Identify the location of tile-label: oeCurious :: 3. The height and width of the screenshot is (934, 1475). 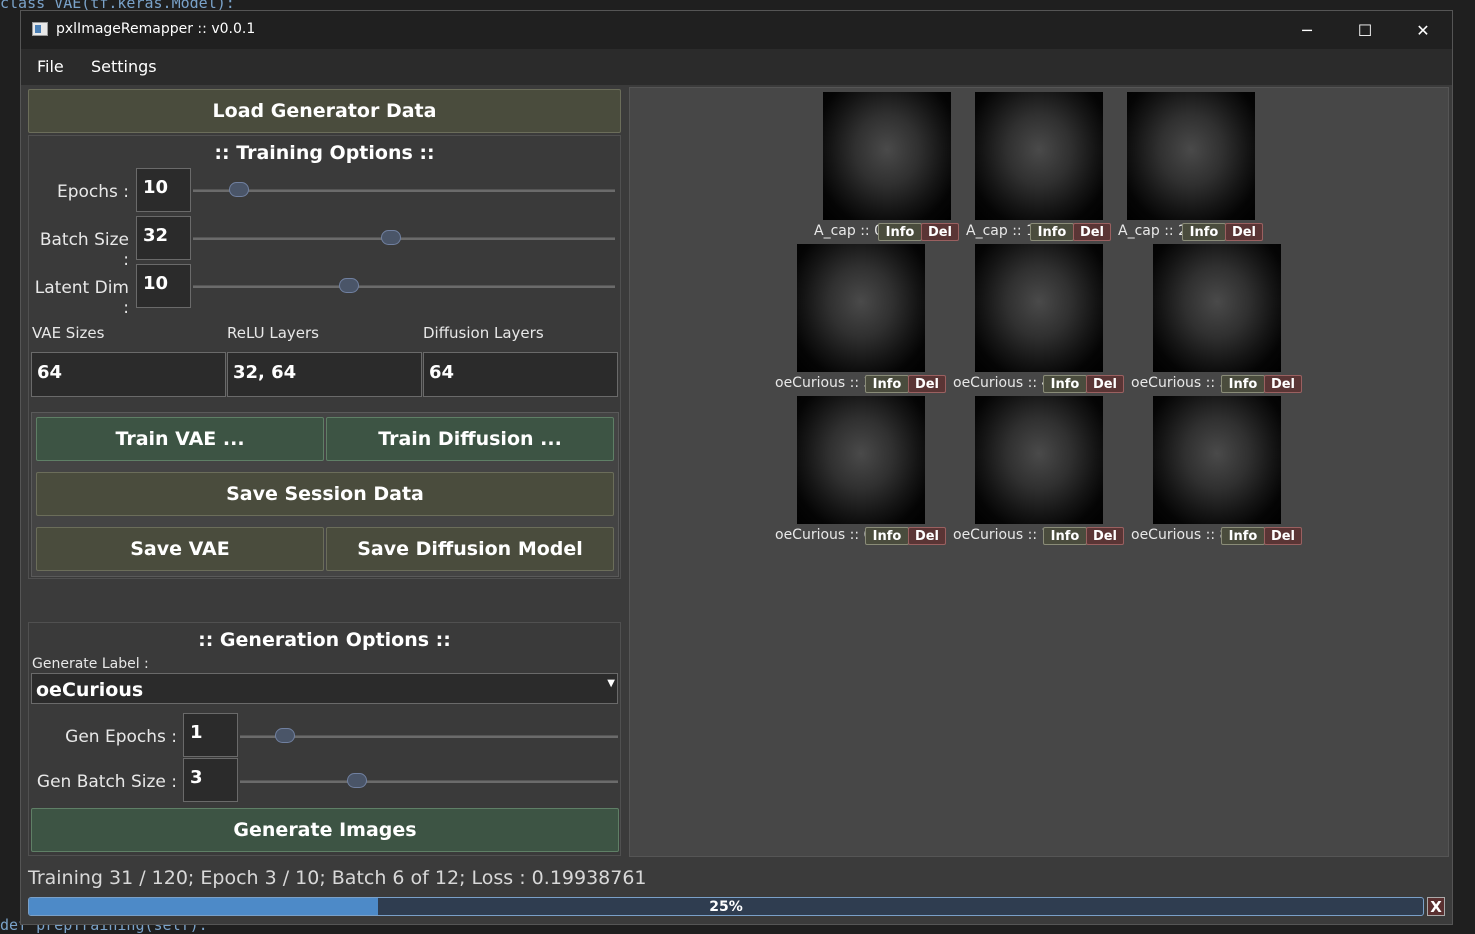
(824, 383).